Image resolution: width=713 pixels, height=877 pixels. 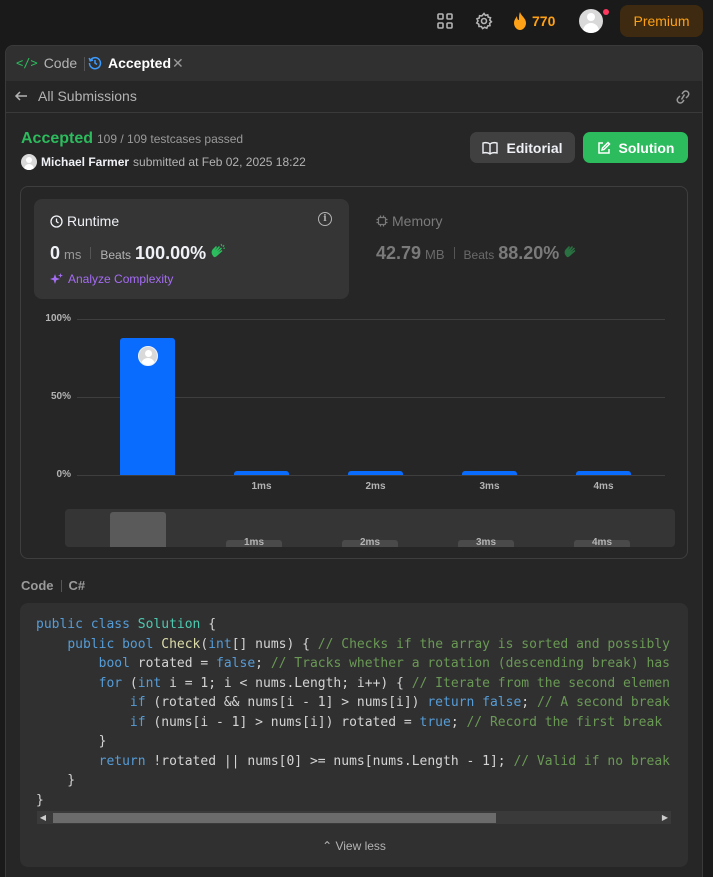 I want to click on tab-bar: </> Code Accepted ✕, so click(x=354, y=63).